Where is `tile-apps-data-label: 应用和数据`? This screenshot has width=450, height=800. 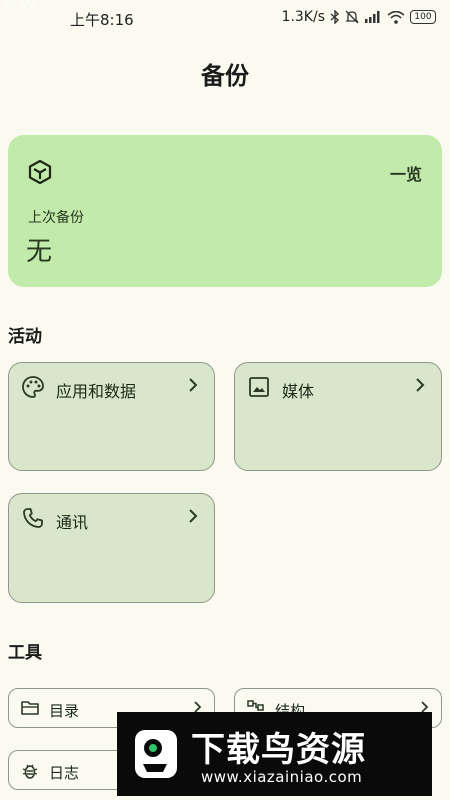 tile-apps-data-label: 应用和数据 is located at coordinates (96, 391).